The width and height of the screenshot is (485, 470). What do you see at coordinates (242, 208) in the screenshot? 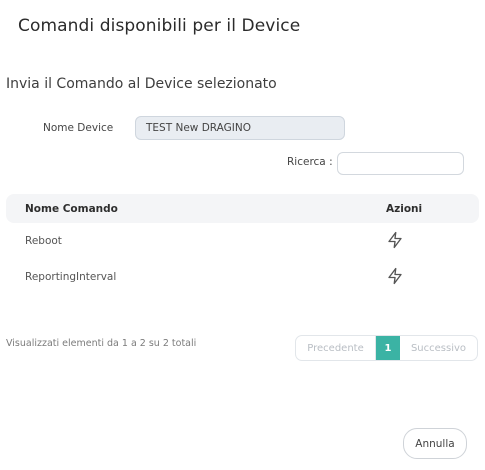
I see `table-header: Nome Comando Azioni` at bounding box center [242, 208].